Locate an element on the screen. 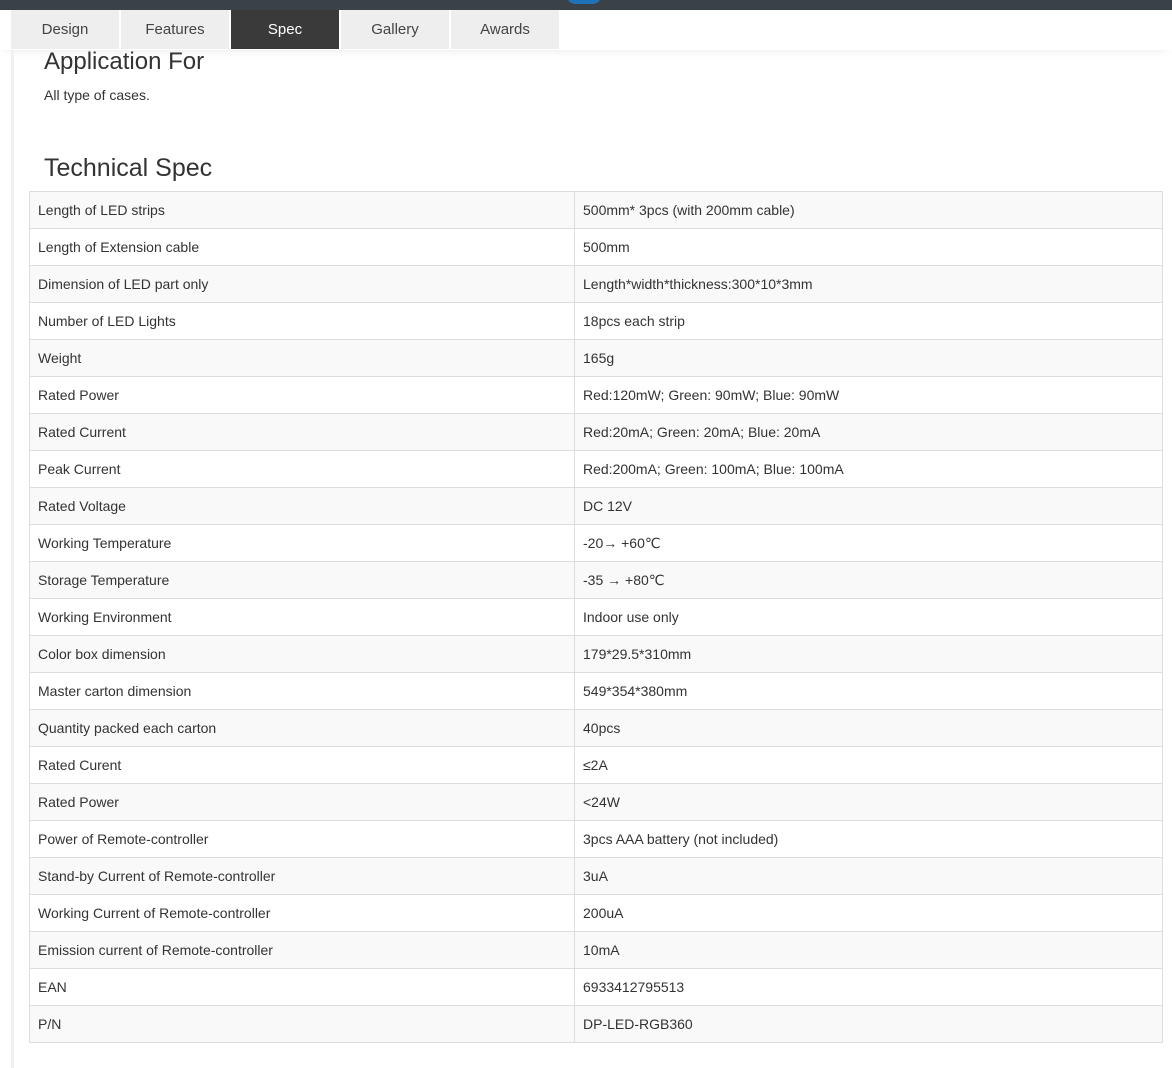 This screenshot has width=1172, height=1068. spec-key: Master carton dimension is located at coordinates (302, 691).